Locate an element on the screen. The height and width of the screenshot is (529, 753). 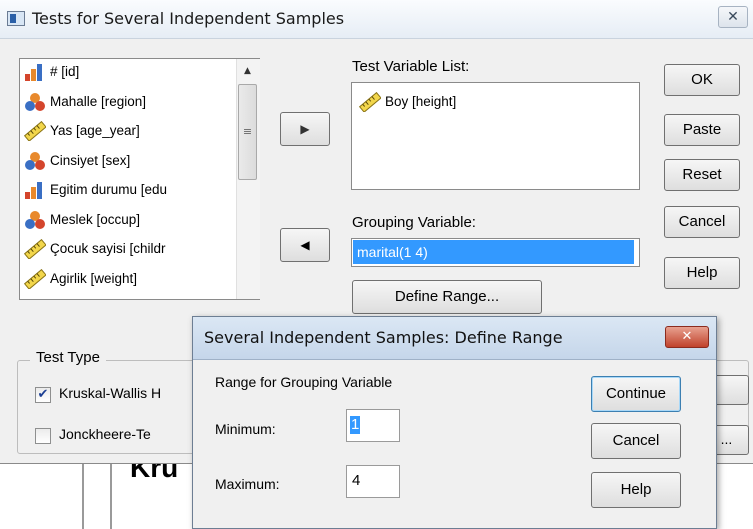
list-item-label: Agirlik [weight] is located at coordinates (94, 278).